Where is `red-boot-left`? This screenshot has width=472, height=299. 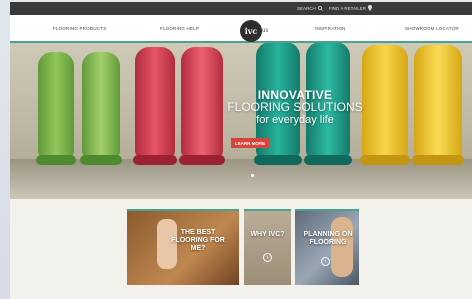 red-boot-left is located at coordinates (155, 106).